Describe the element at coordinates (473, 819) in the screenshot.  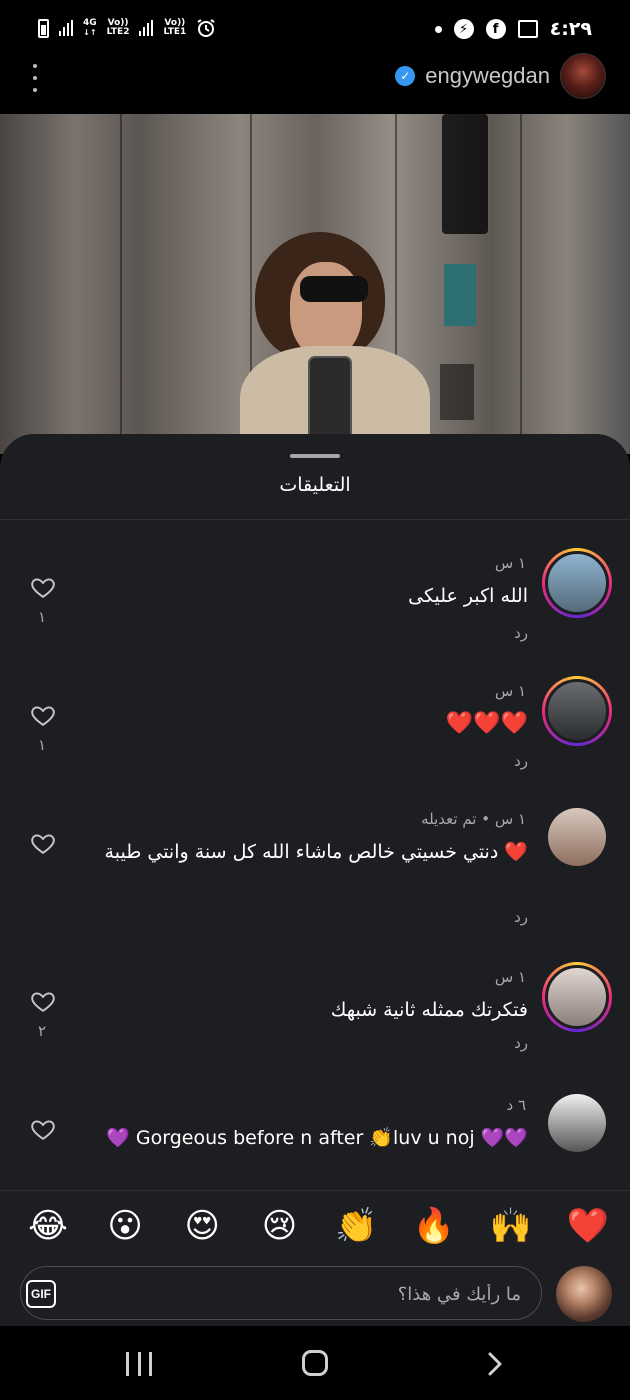
I see `comment-time: ١ س • تم تعديله` at that location.